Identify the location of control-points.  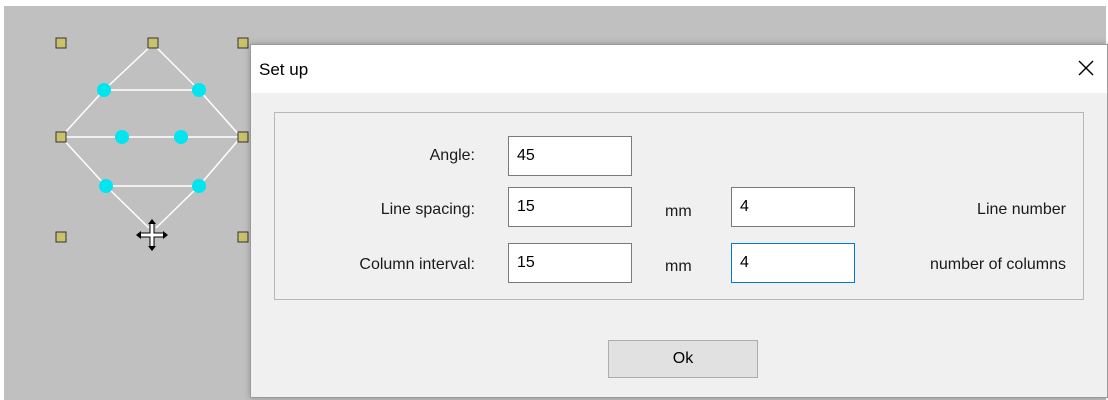
(151, 138).